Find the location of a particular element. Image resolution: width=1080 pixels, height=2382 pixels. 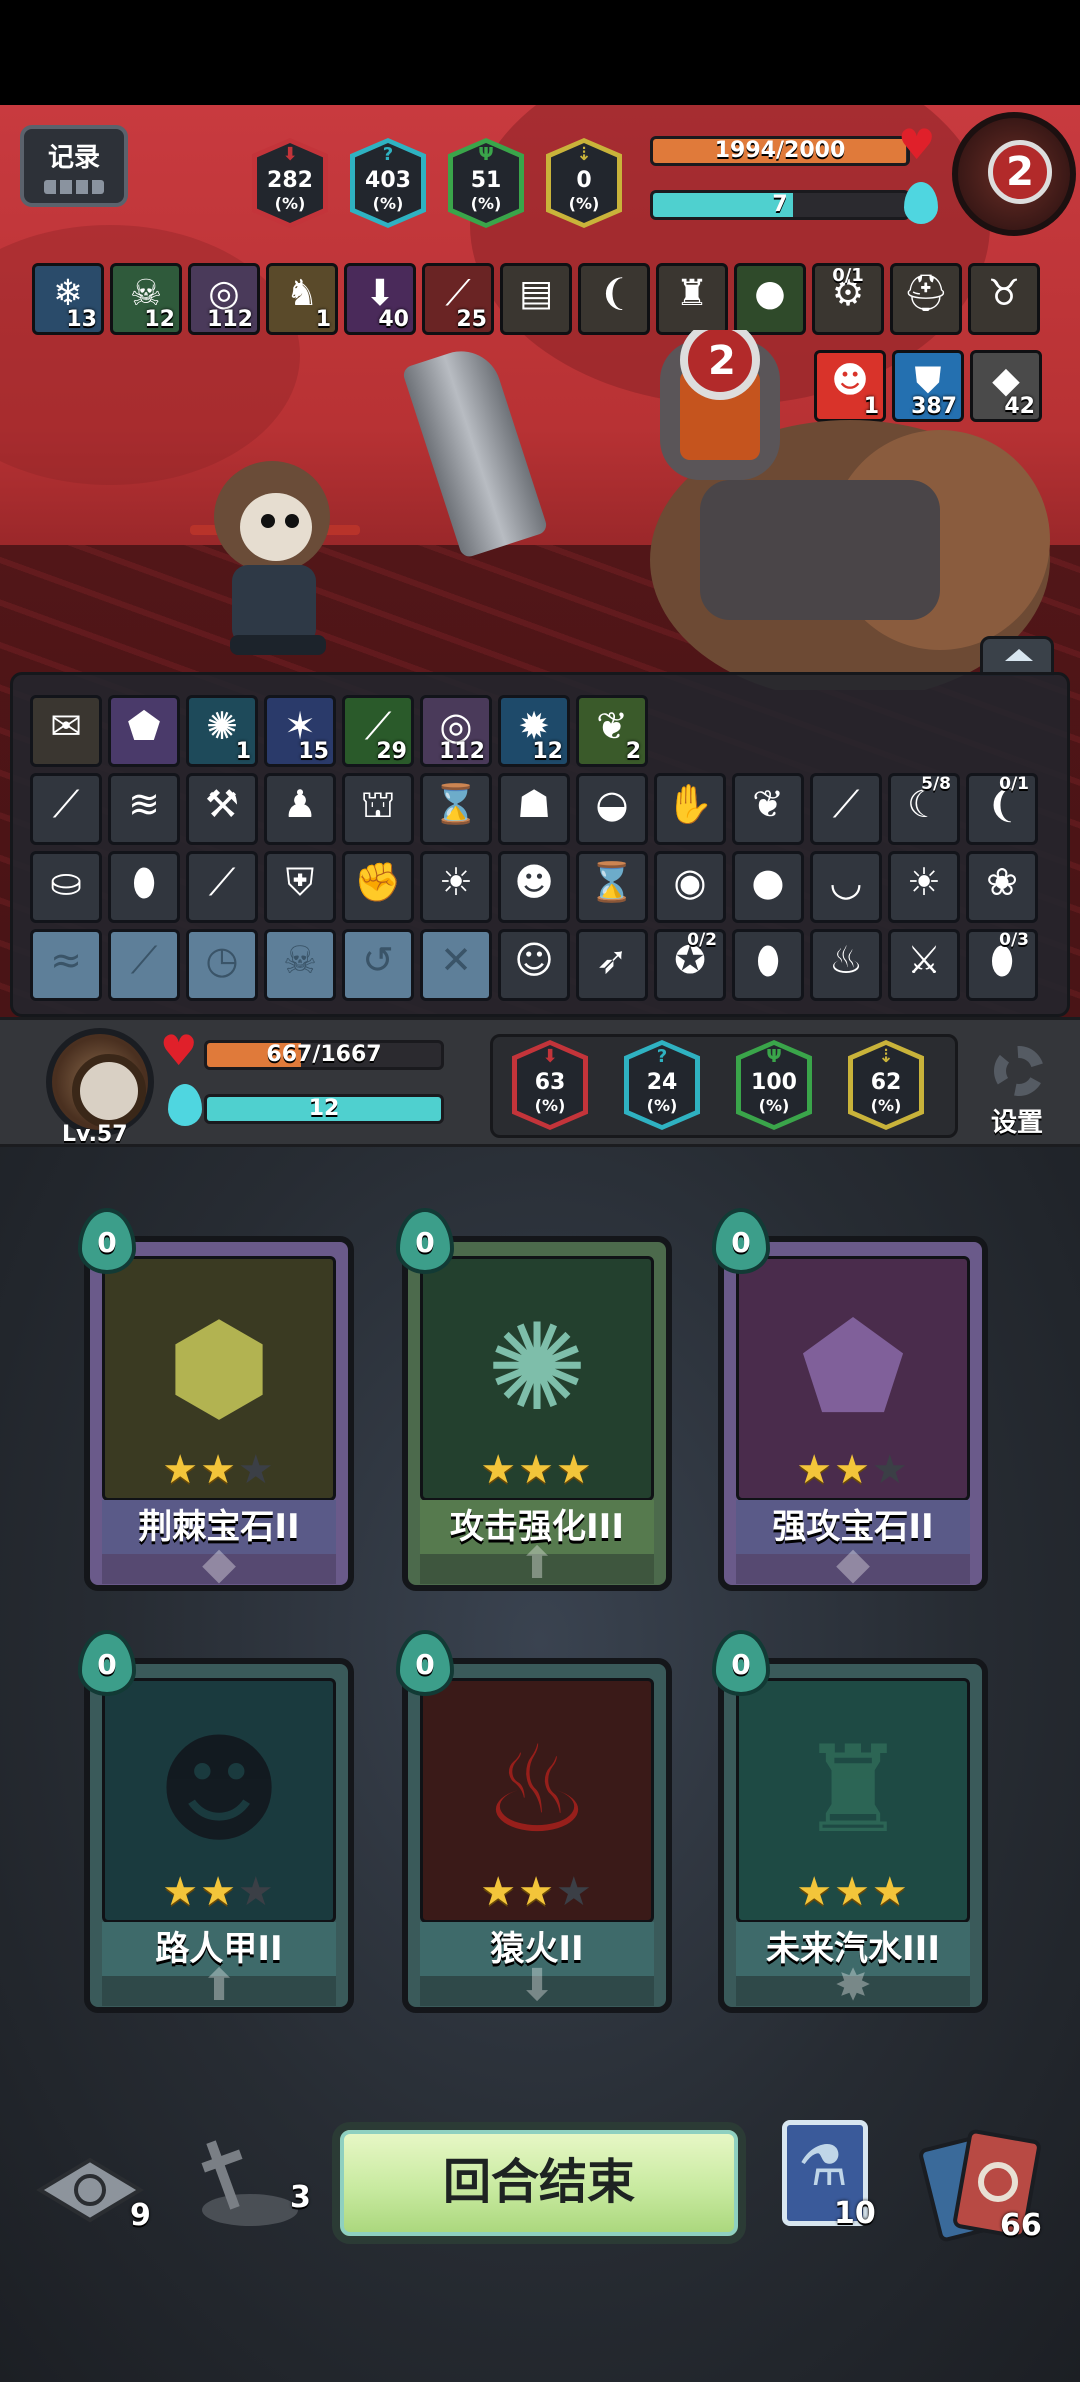

draw-pile: 9 is located at coordinates (95, 2195).